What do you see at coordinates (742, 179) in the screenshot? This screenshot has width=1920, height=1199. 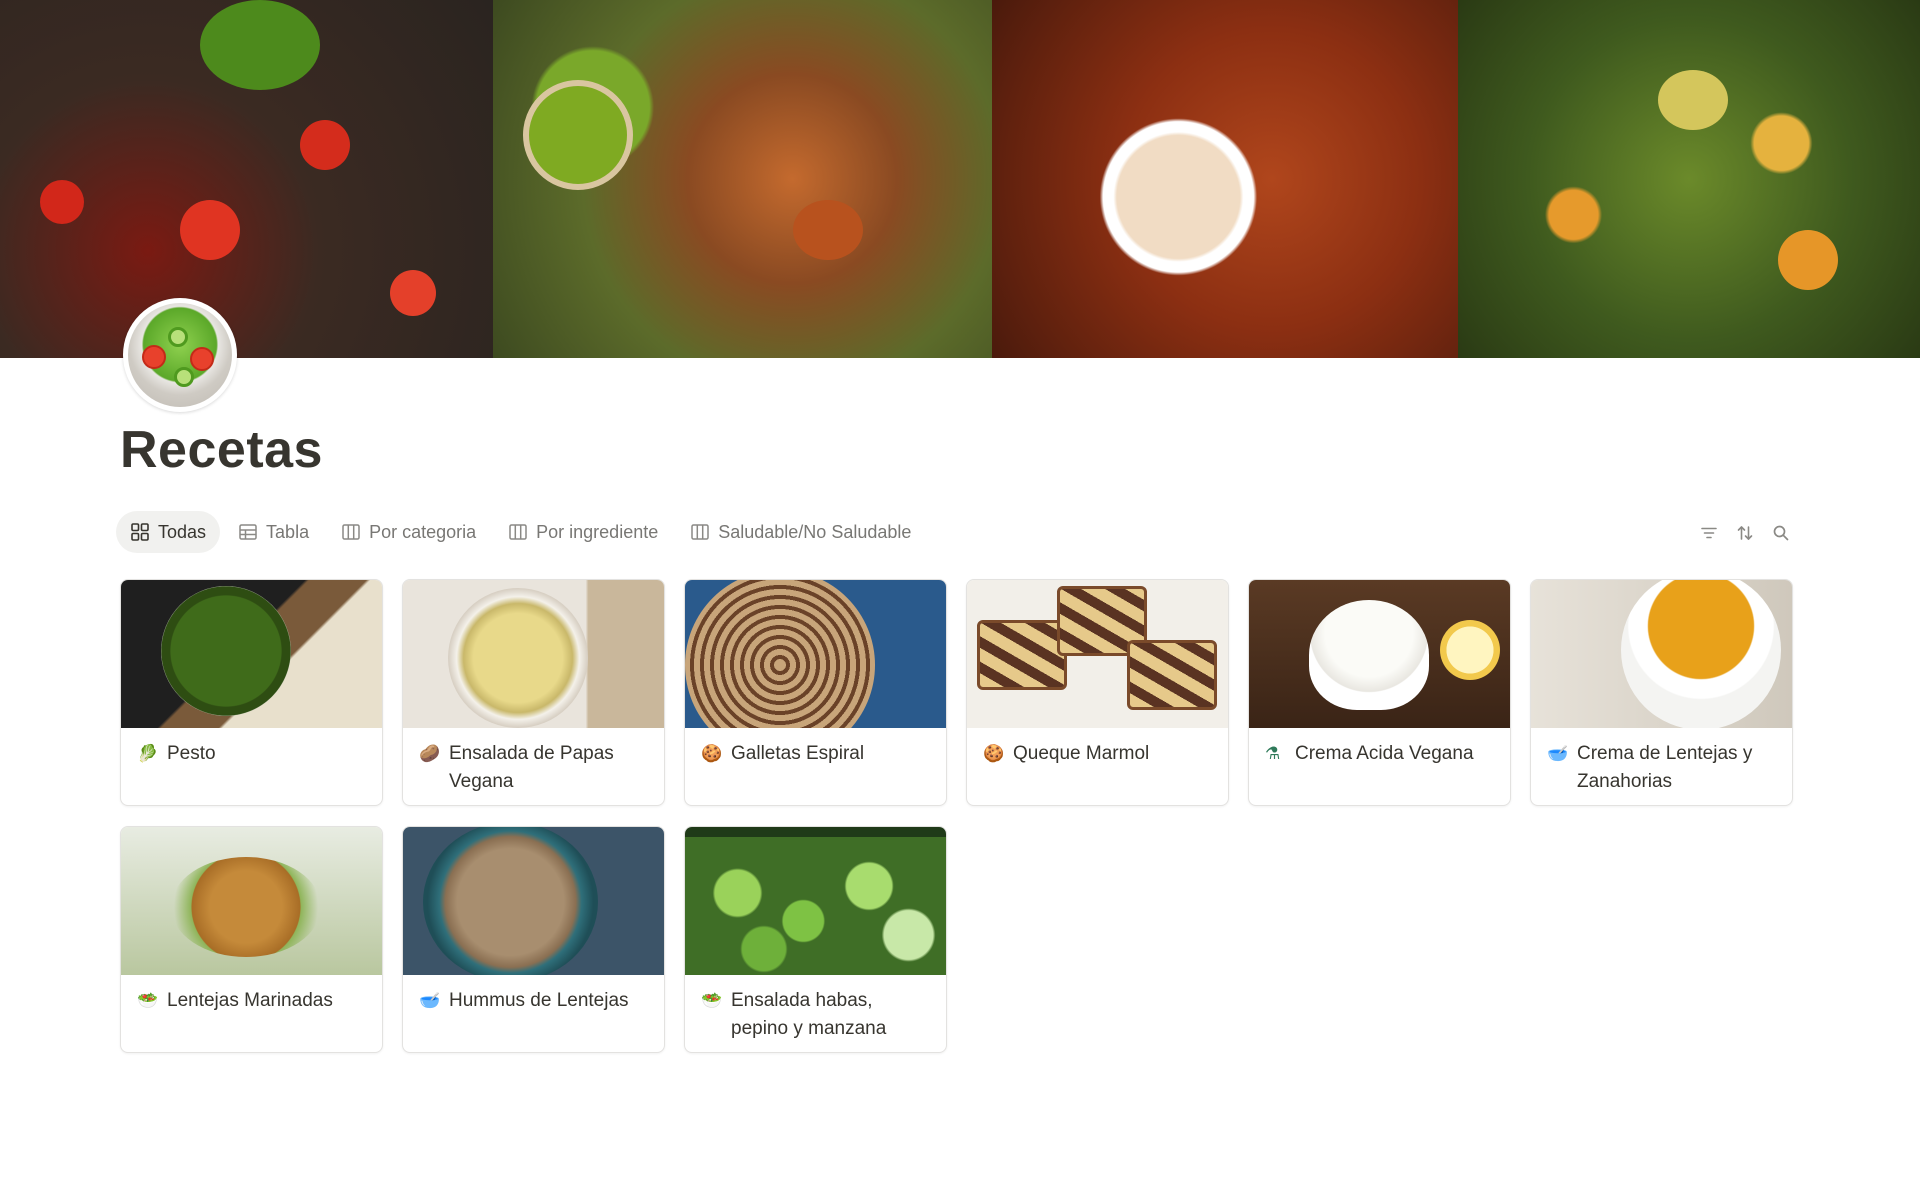 I see `cover-salad-photo` at bounding box center [742, 179].